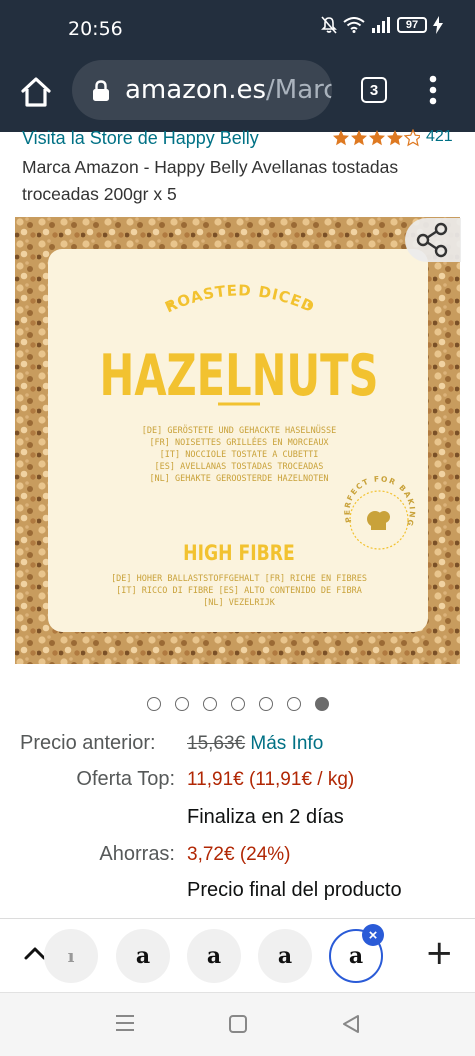 Image resolution: width=475 pixels, height=1056 pixels. What do you see at coordinates (36, 92) in the screenshot?
I see `home-icon` at bounding box center [36, 92].